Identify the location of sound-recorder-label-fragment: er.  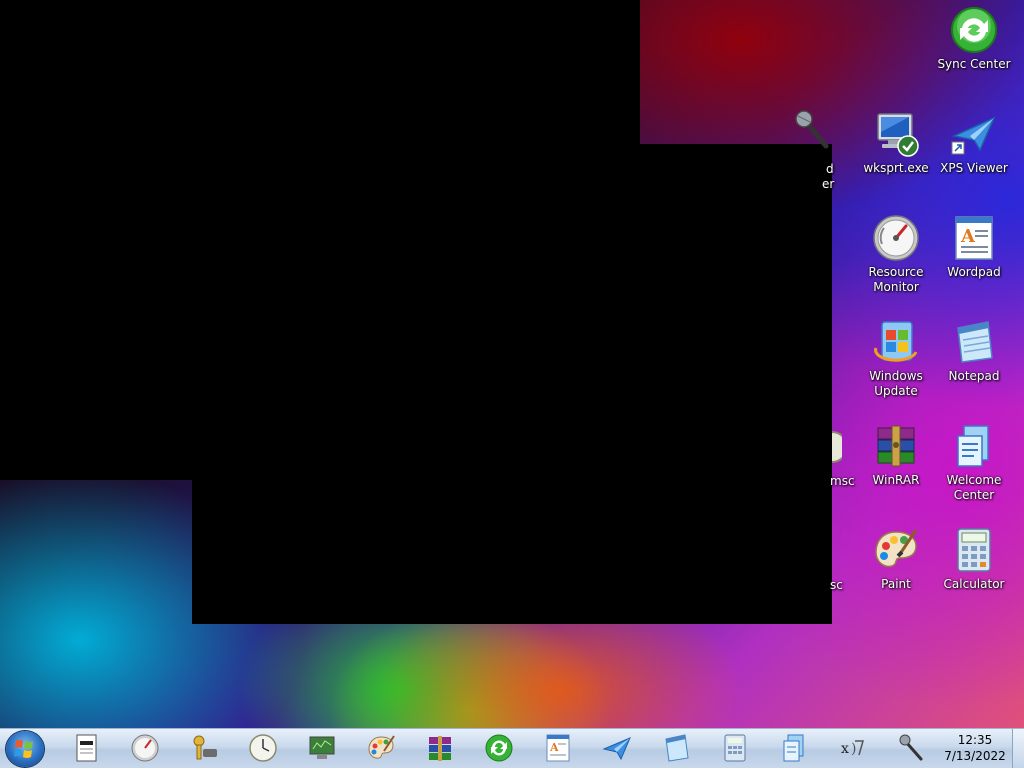
(828, 184).